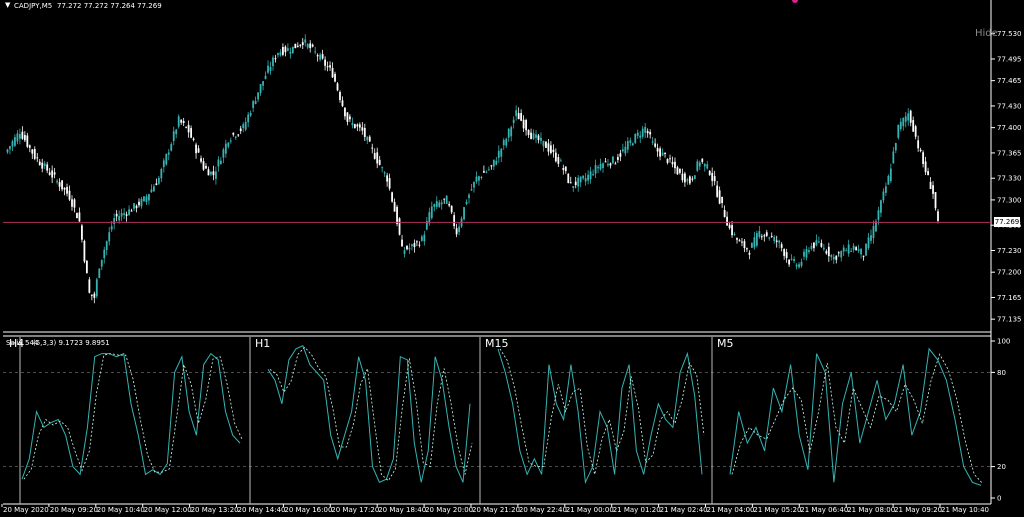 Image resolution: width=1024 pixels, height=517 pixels. What do you see at coordinates (402, 510) in the screenshot?
I see `time-tick-label: 20 May 18:40` at bounding box center [402, 510].